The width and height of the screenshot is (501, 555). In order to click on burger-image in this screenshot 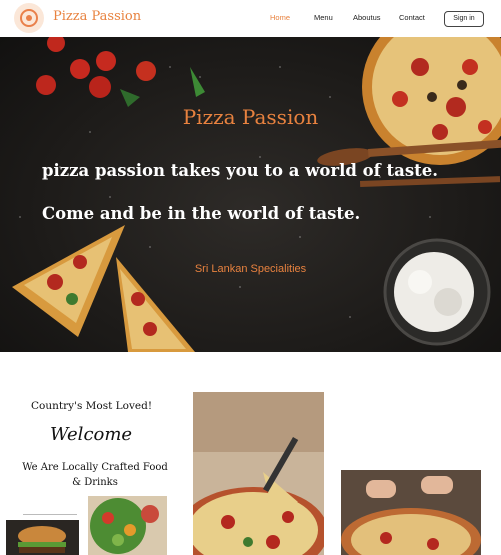, I will do `click(42, 537)`.